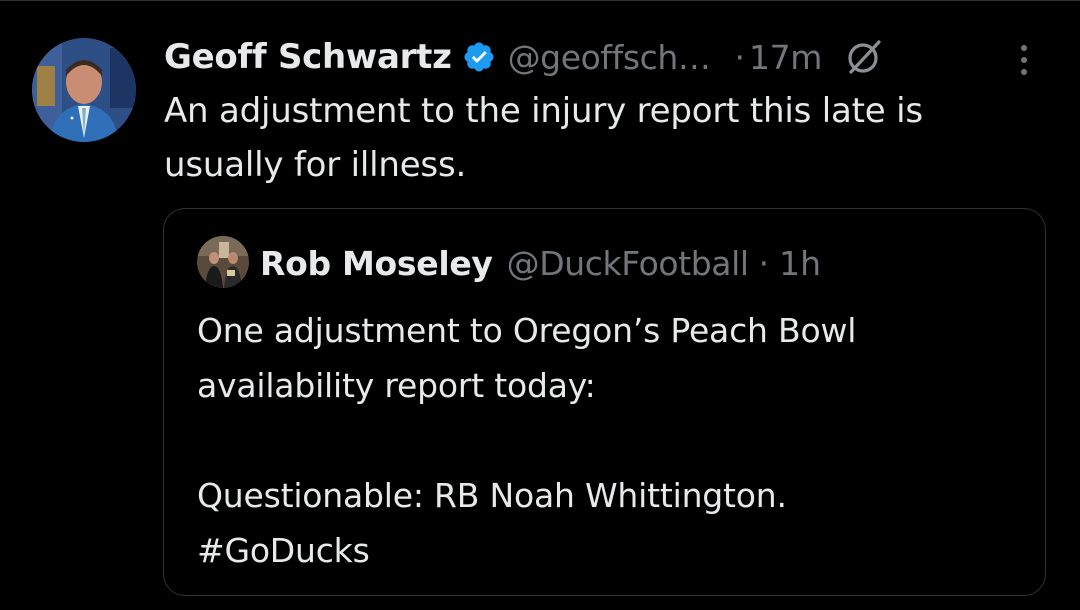 Image resolution: width=1080 pixels, height=610 pixels. I want to click on top-divider, so click(540, 0).